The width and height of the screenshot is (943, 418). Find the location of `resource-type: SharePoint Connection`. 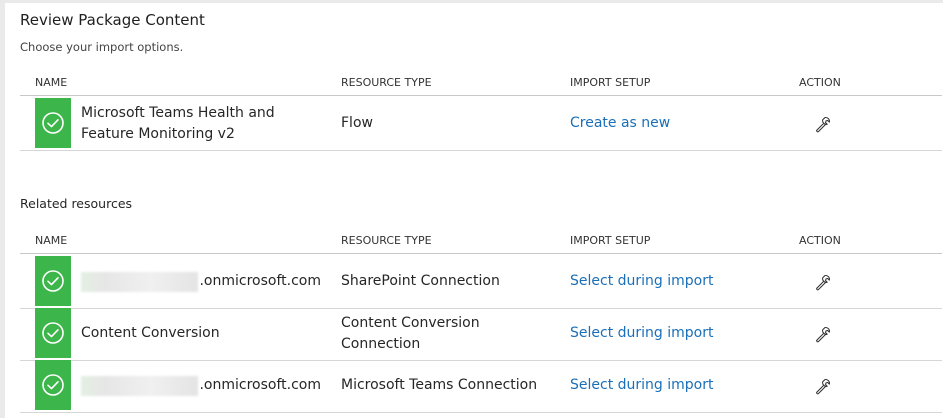

resource-type: SharePoint Connection is located at coordinates (420, 281).